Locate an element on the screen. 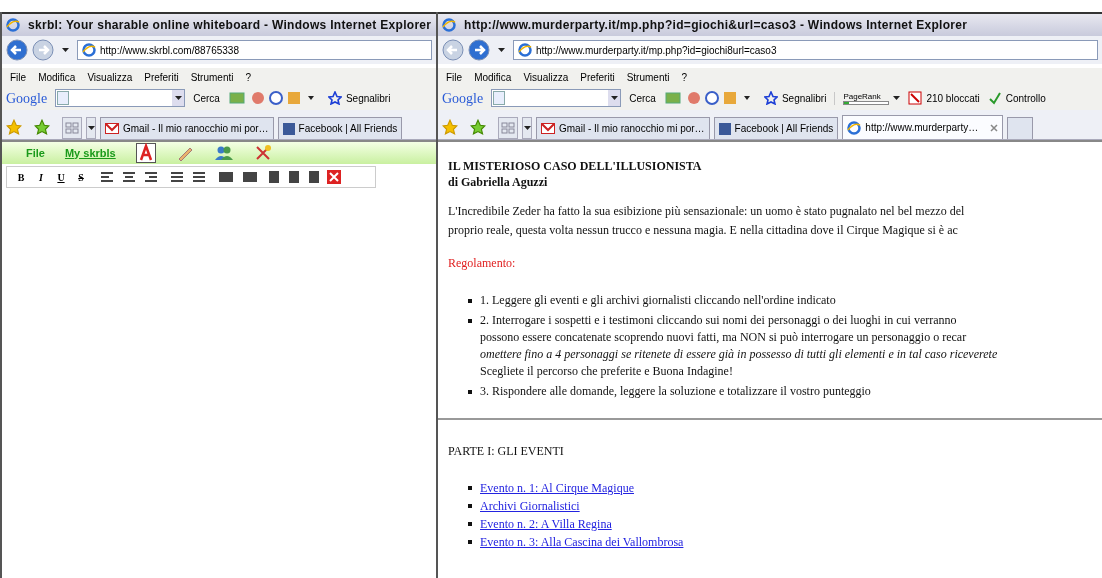  event-link: Evento n. 3: Alla Cascina dei Vallombrosa is located at coordinates (582, 542).